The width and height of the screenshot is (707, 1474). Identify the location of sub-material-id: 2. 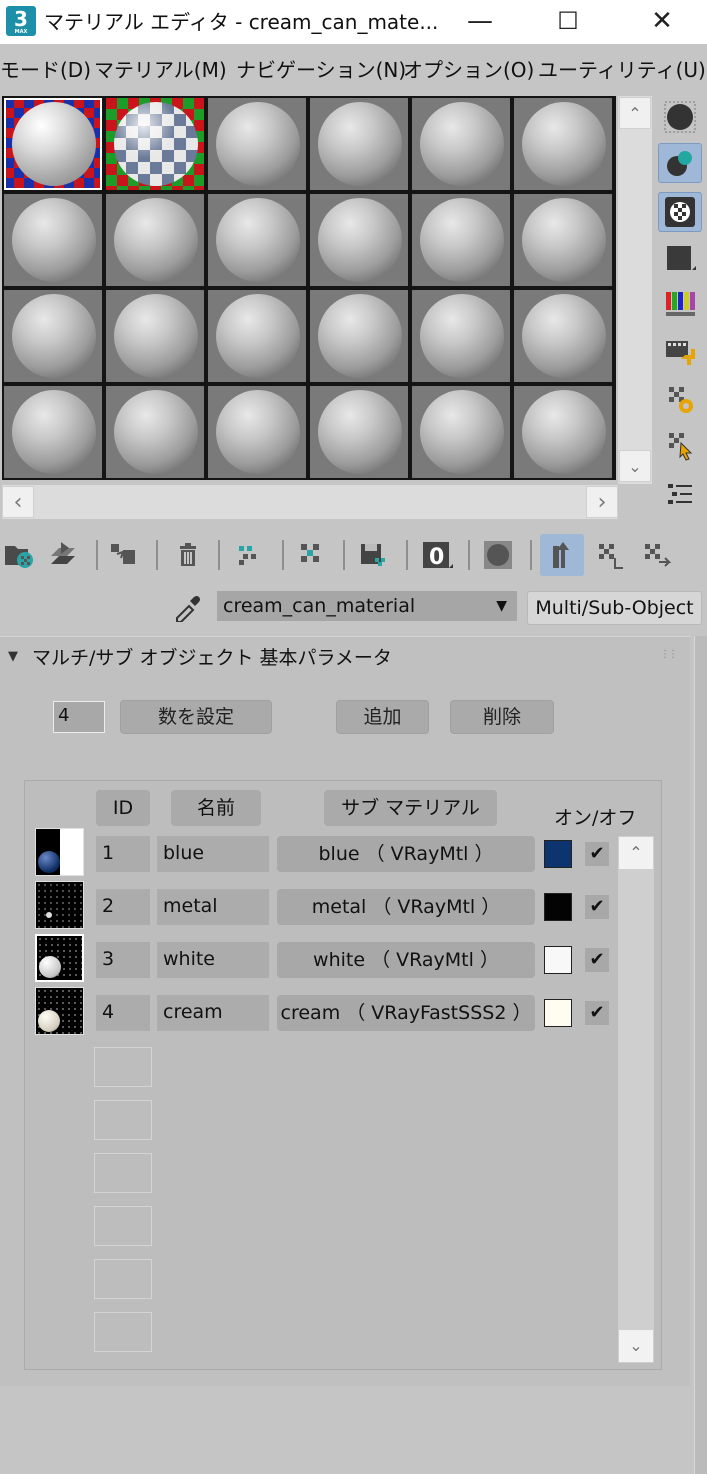
(123, 907).